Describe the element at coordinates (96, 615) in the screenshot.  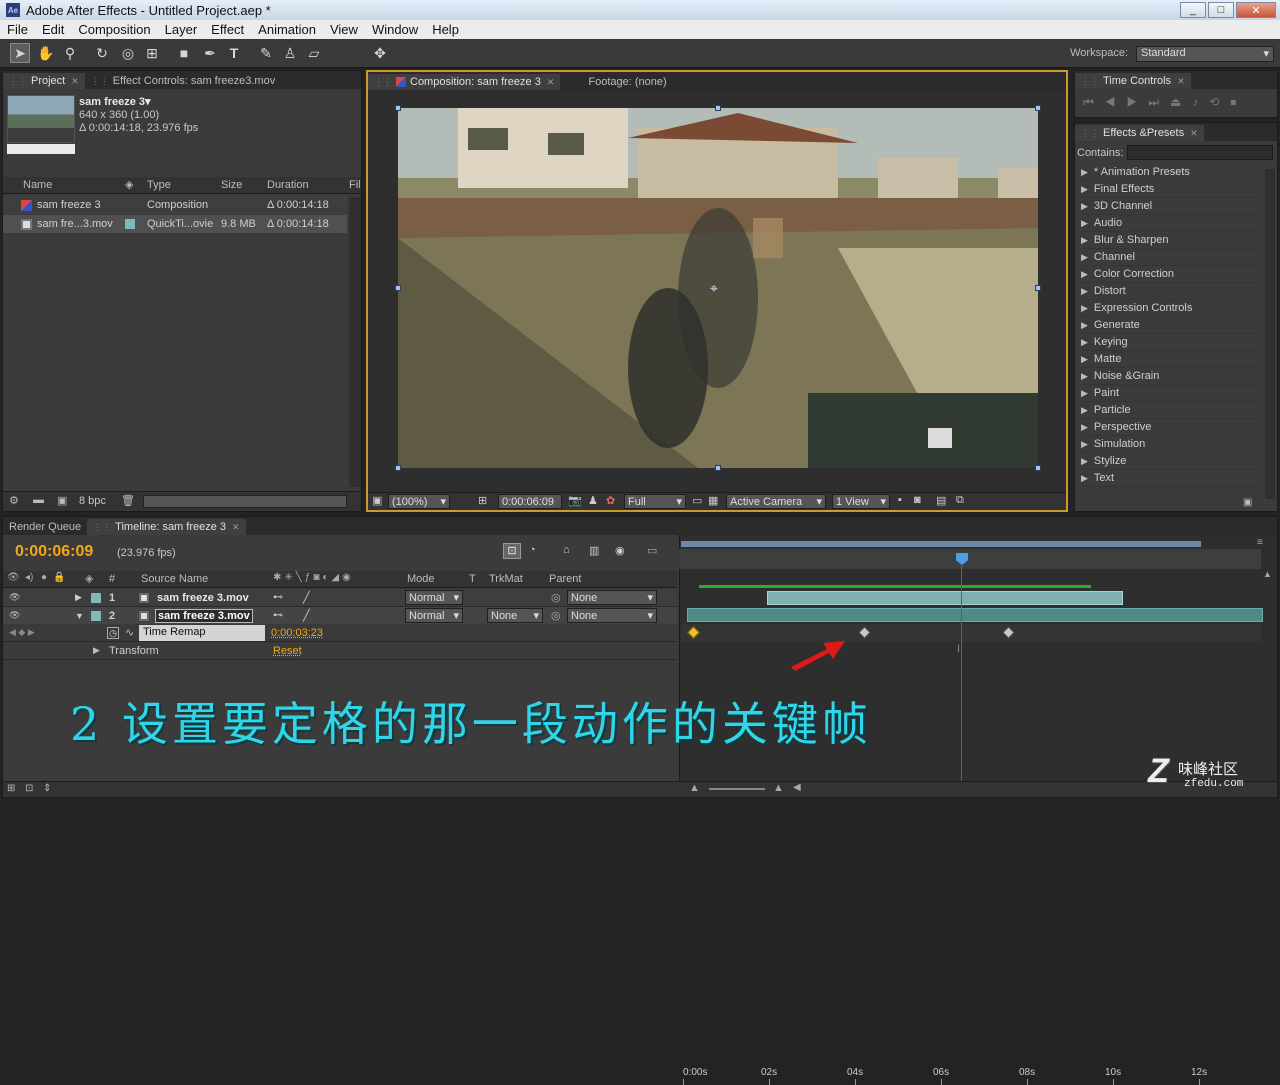
I see `label-swatch` at that location.